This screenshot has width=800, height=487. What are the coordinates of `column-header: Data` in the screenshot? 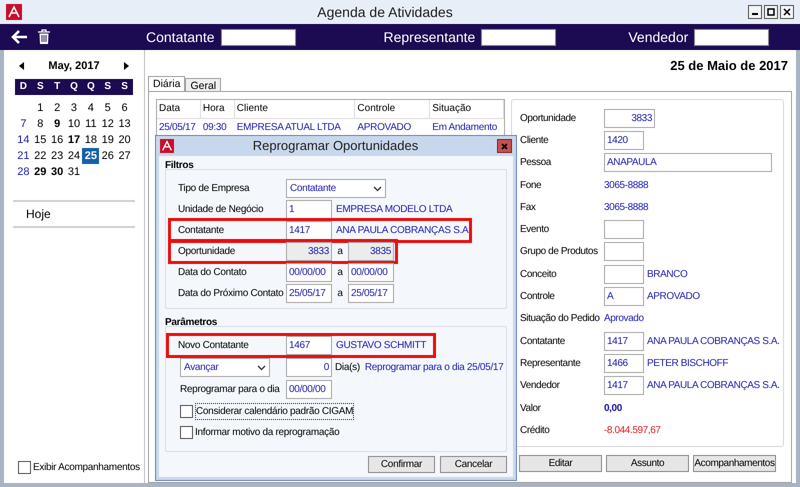 It's located at (179, 109).